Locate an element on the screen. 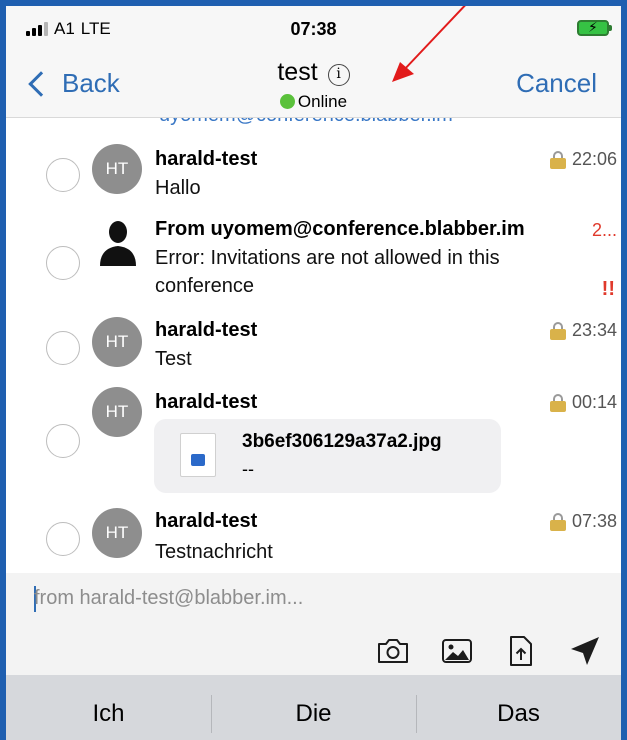 This screenshot has height=740, width=627. message-body: Test is located at coordinates (173, 359).